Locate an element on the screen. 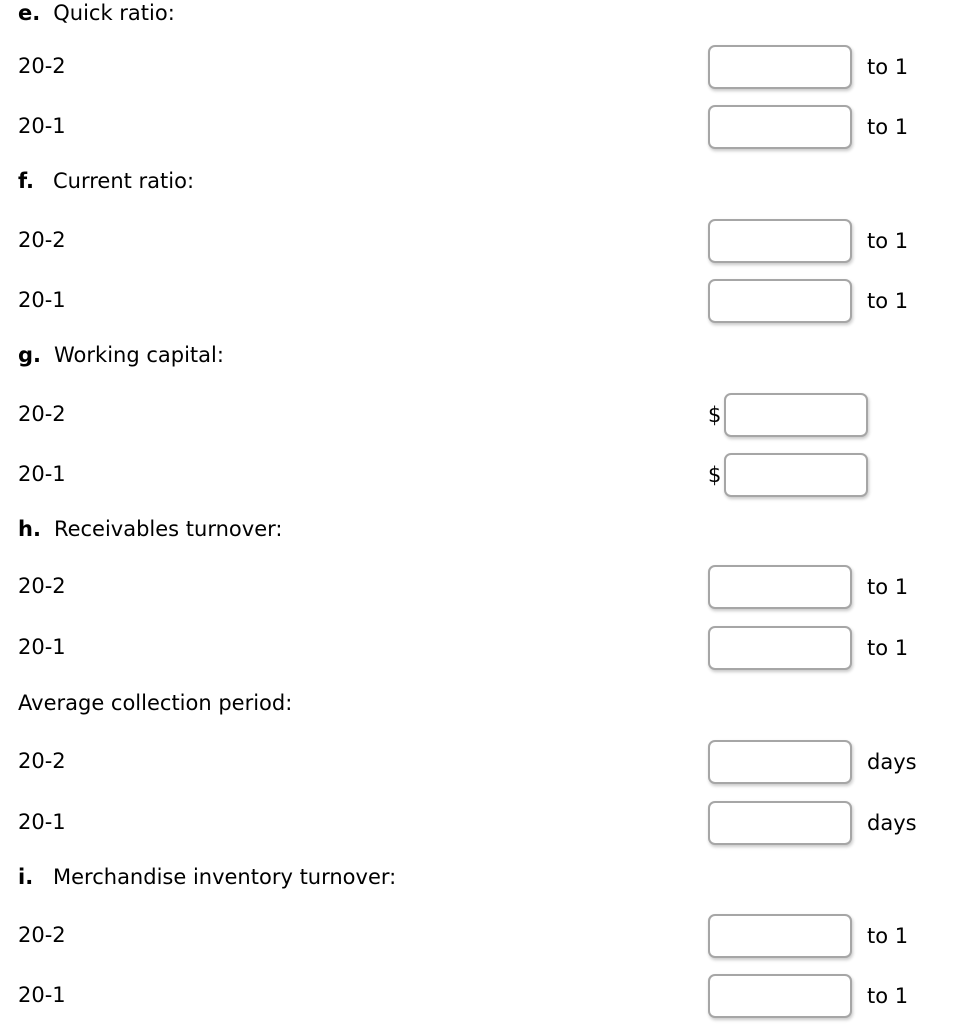 This screenshot has height=1032, width=954. section-title: Quick ratio: is located at coordinates (114, 13).